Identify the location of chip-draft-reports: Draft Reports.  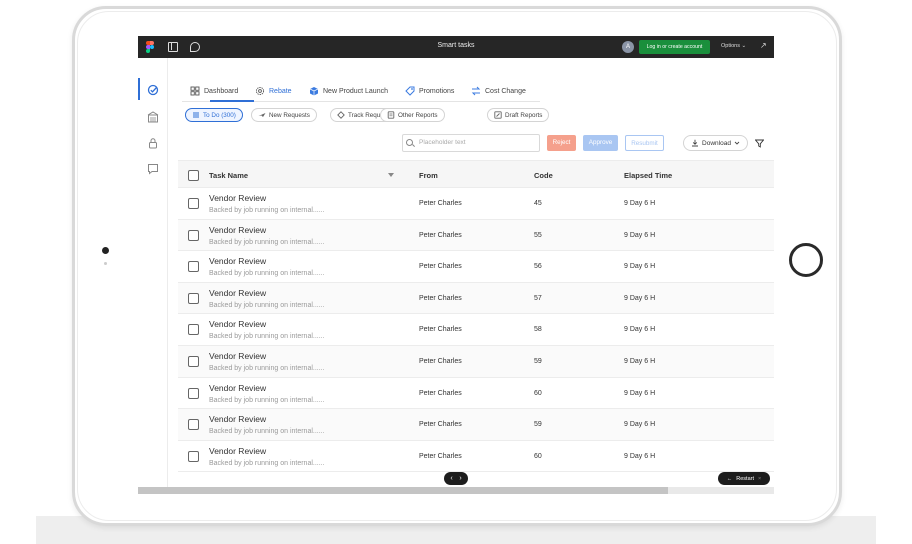
(518, 115).